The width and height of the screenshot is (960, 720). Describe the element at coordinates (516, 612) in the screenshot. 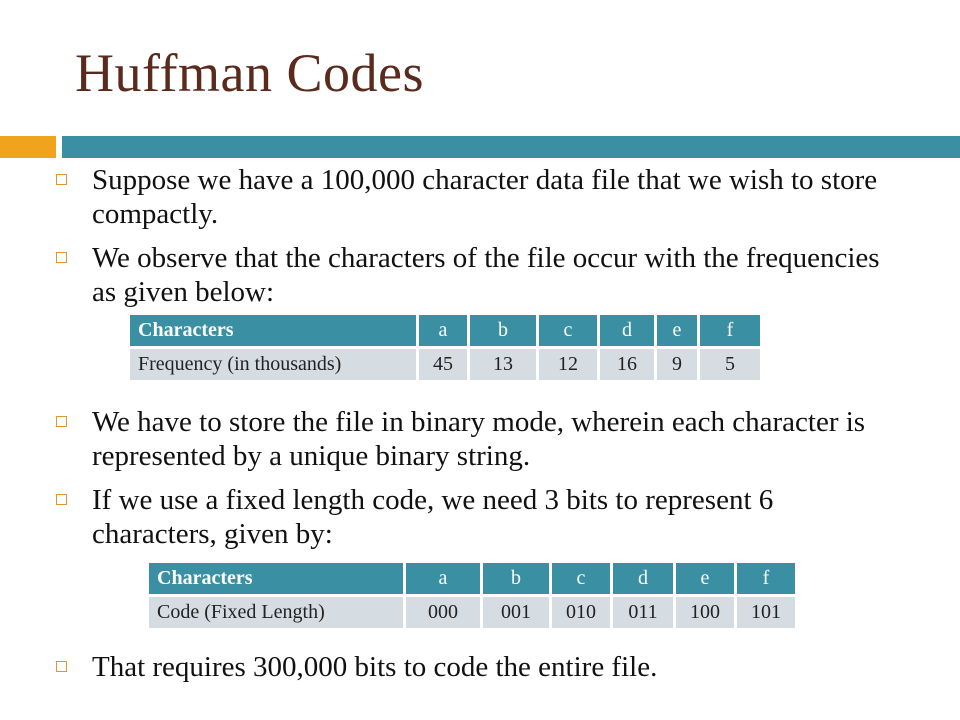

I see `table-cell: 001` at that location.